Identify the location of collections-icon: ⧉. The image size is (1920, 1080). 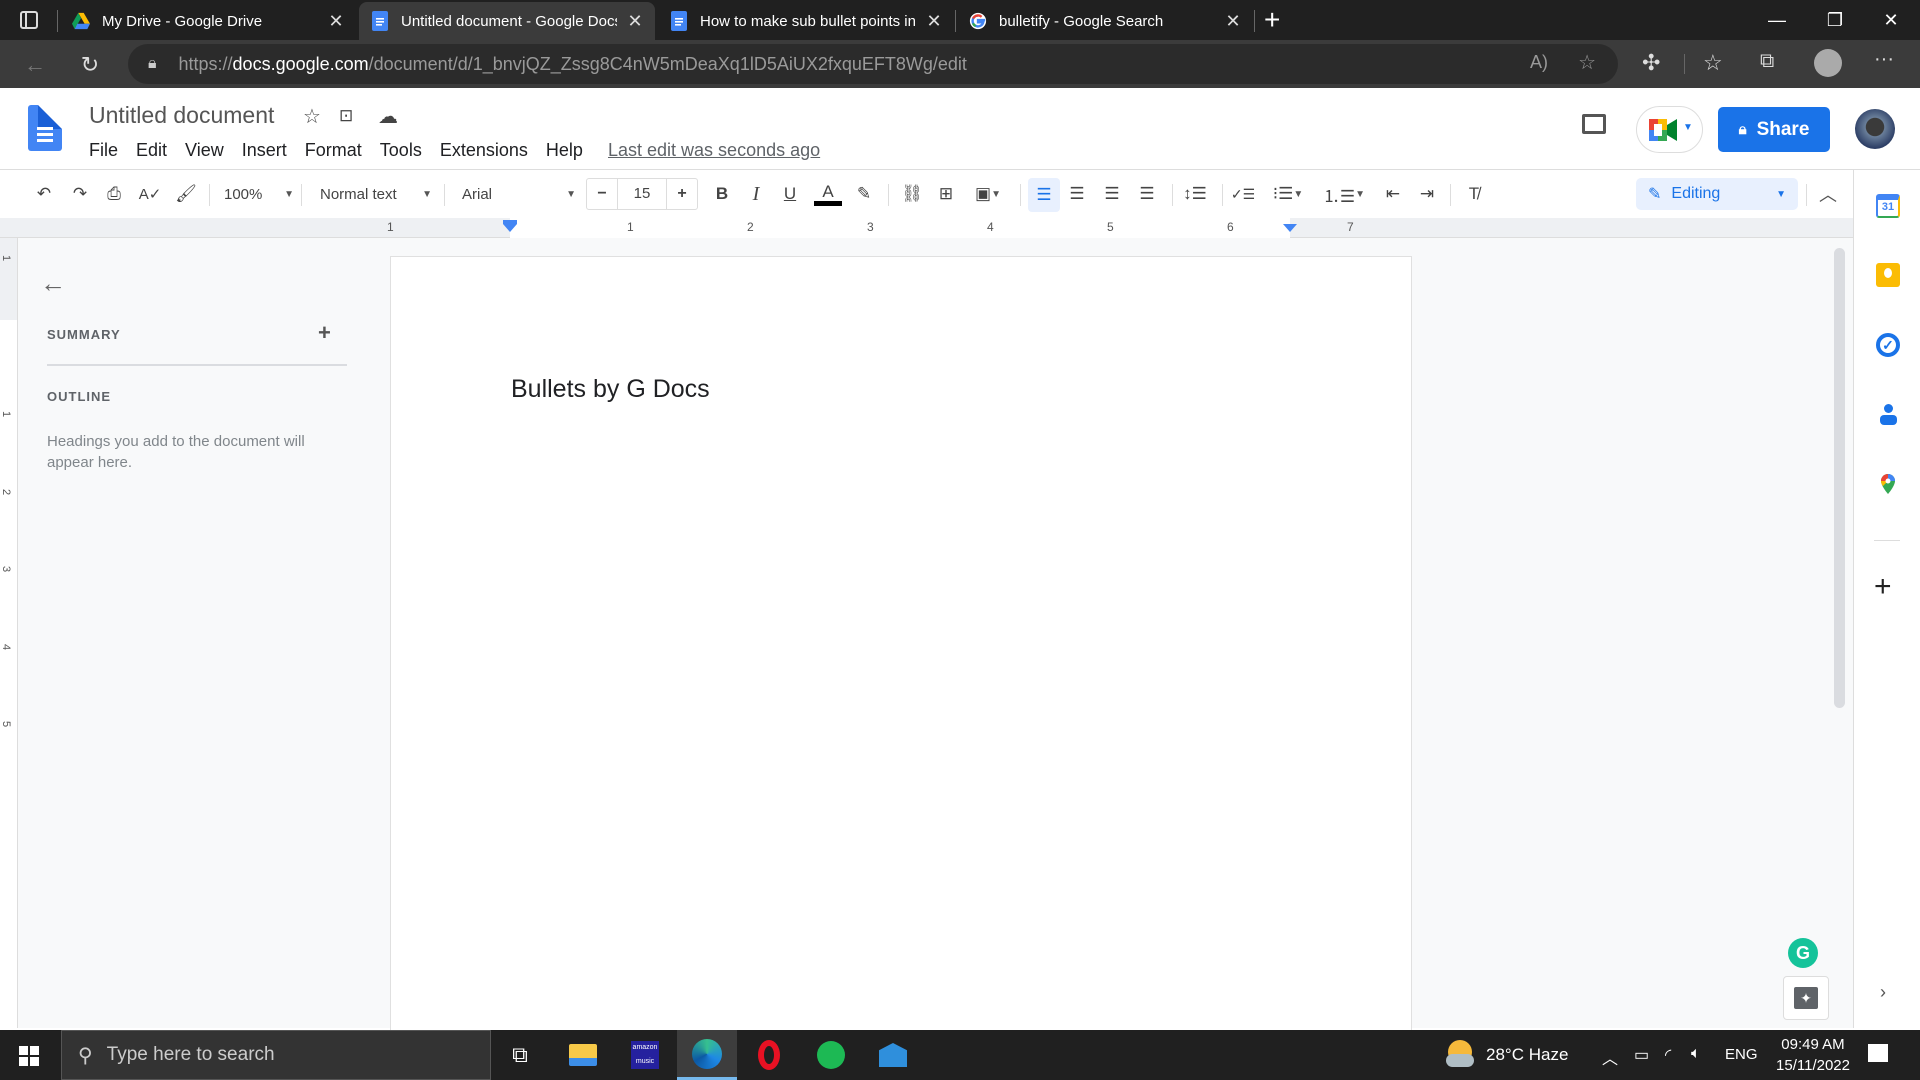
(1767, 61).